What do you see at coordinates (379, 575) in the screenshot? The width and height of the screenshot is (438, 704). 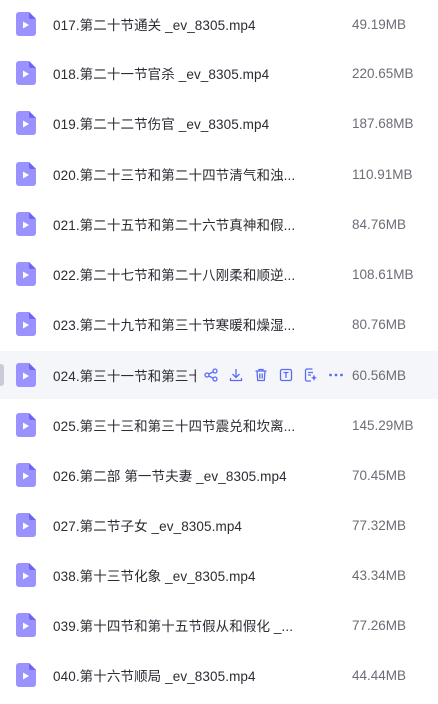 I see `file-size: 43.34MB` at bounding box center [379, 575].